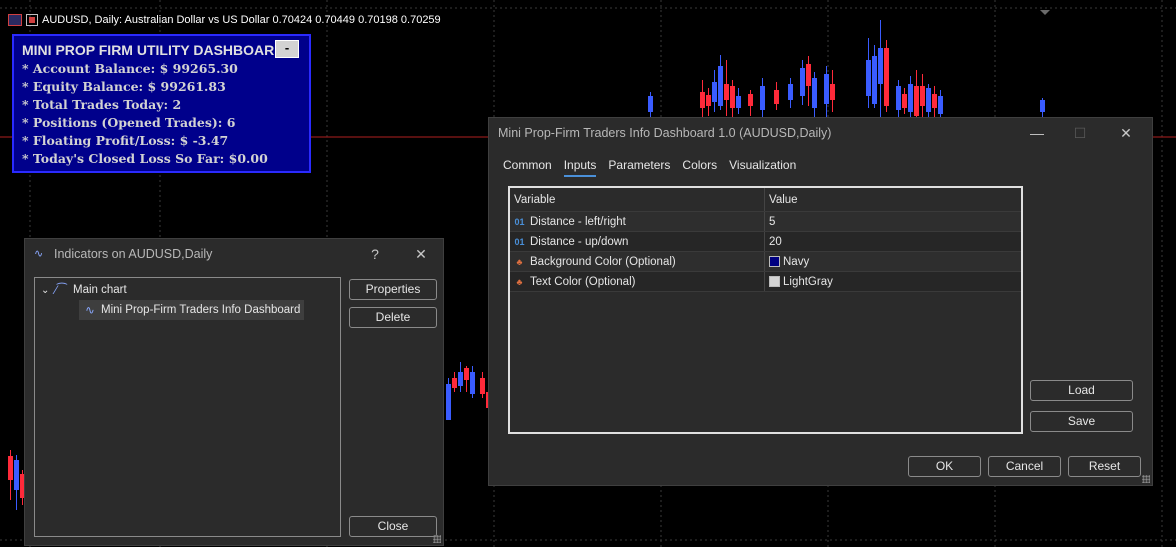  What do you see at coordinates (287, 49) in the screenshot?
I see `dashboard-minimize-button: -` at bounding box center [287, 49].